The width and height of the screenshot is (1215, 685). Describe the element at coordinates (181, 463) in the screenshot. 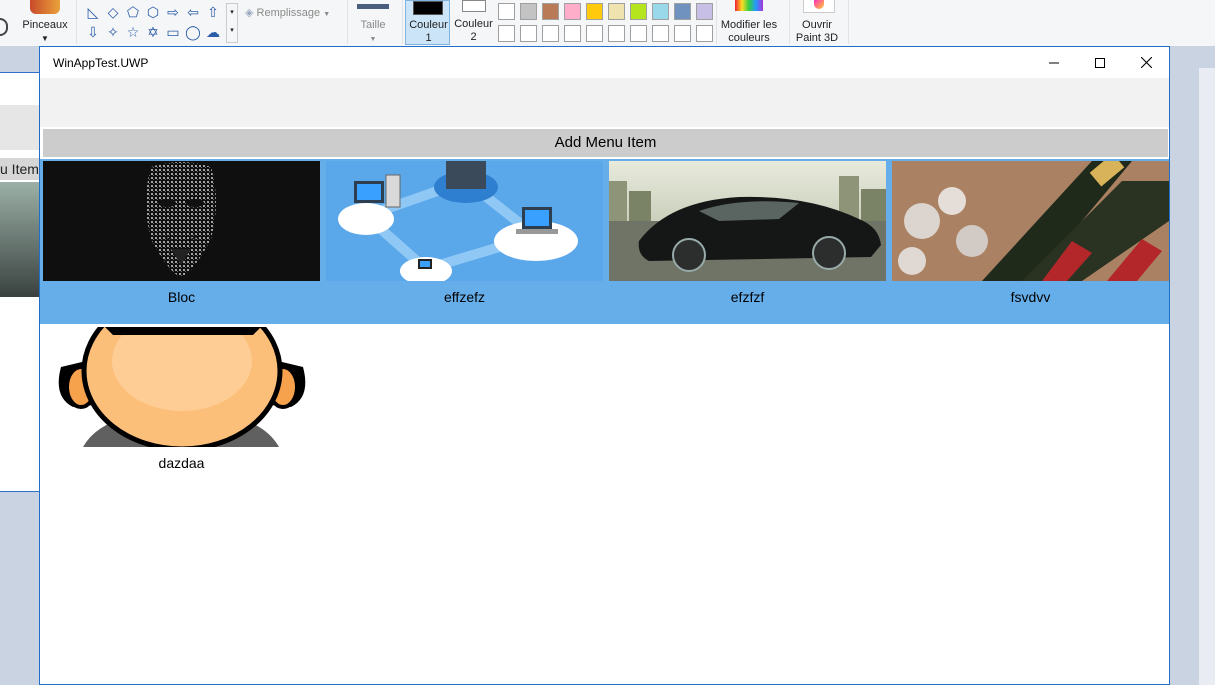

I see `grid-item-label: dazdaa` at that location.